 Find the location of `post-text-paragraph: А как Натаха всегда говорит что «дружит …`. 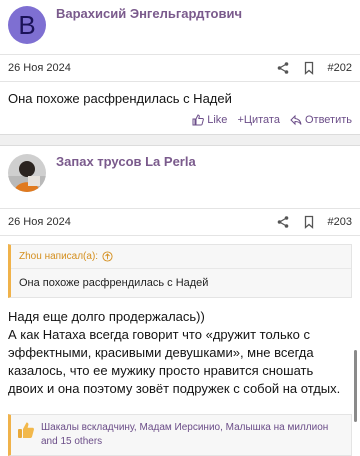

post-text-paragraph: А как Натаха всегда говорит что «дружит … is located at coordinates (174, 361).